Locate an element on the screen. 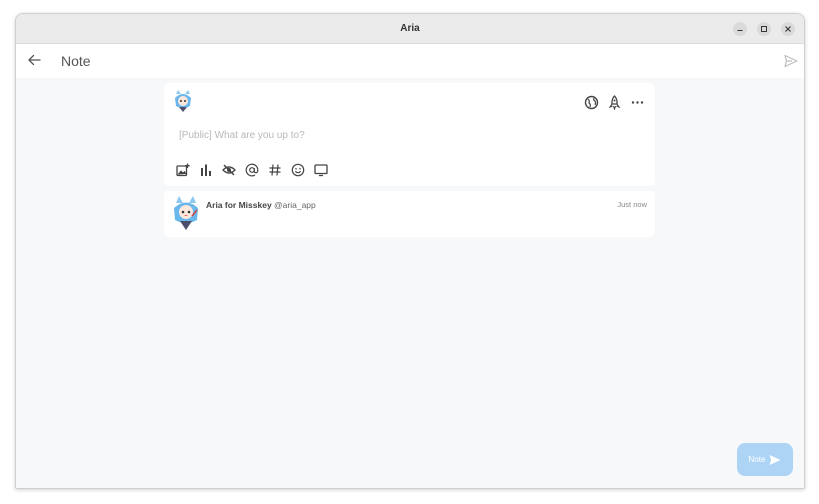 The height and width of the screenshot is (504, 819). window-title: Aria is located at coordinates (410, 28).